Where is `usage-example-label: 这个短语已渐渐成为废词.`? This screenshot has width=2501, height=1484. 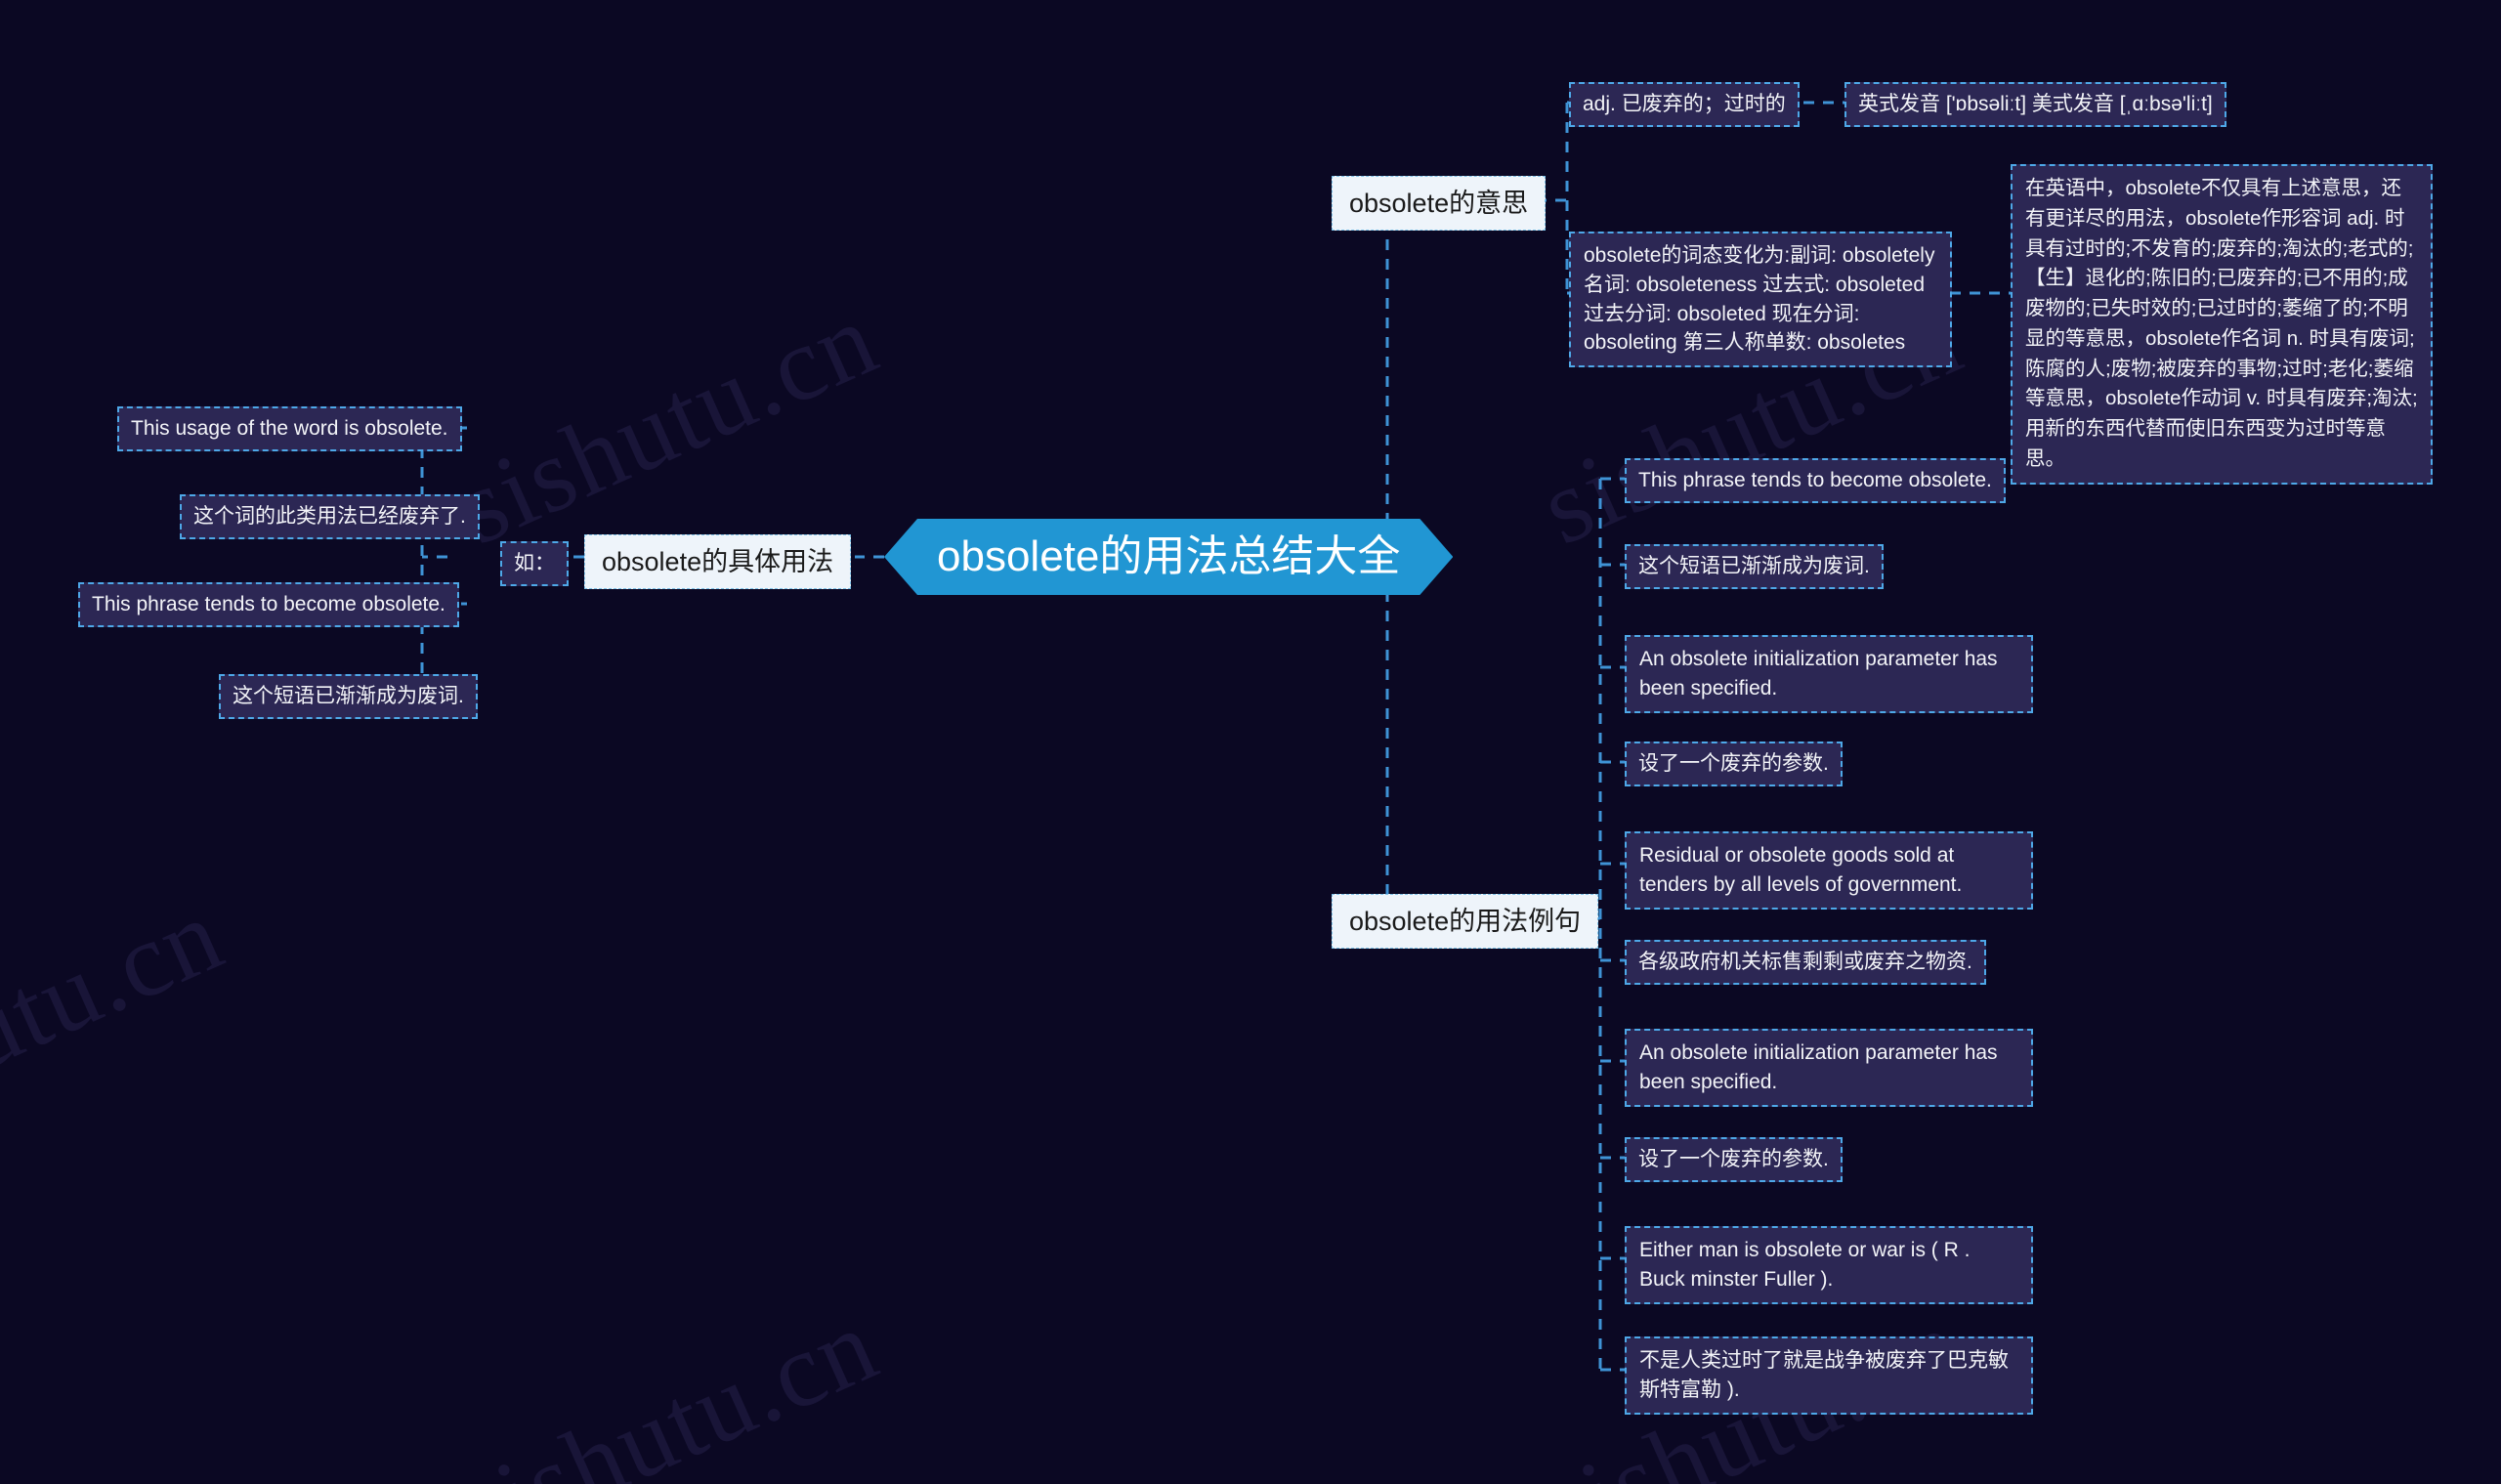 usage-example-label: 这个短语已渐渐成为废词. is located at coordinates (348, 696).